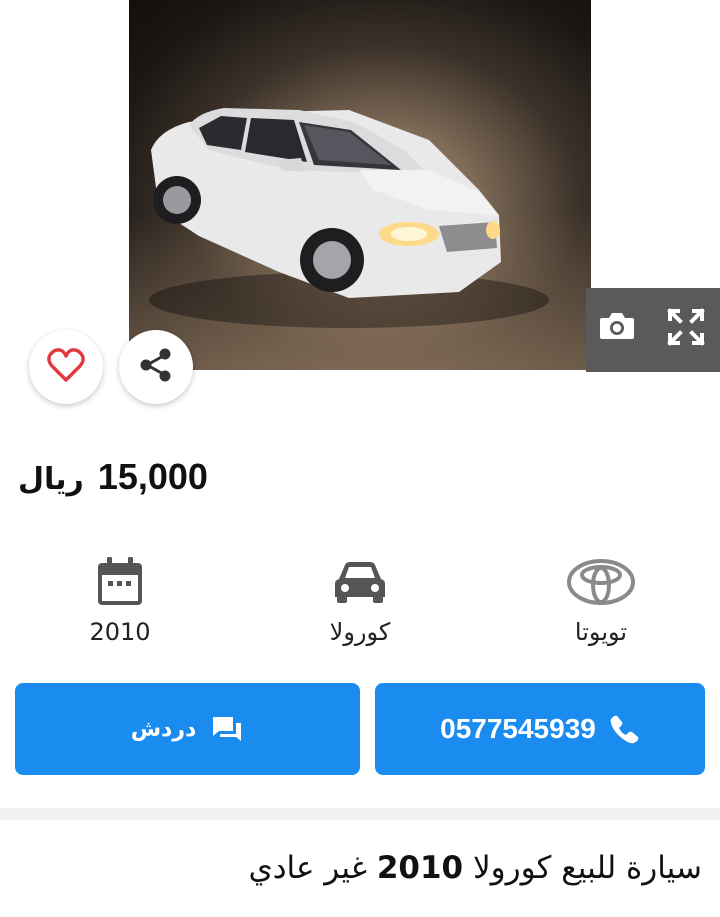  I want to click on spec-make-value: تويوتا, so click(601, 632).